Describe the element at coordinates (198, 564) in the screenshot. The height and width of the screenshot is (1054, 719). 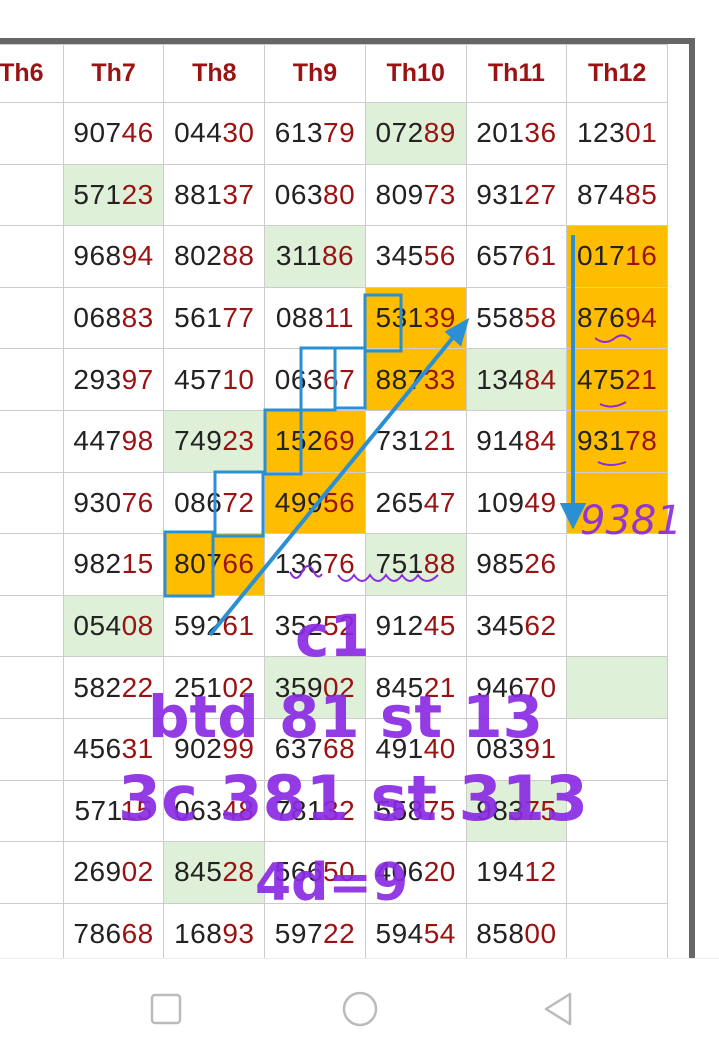
I see `cell-number-head: 807` at that location.